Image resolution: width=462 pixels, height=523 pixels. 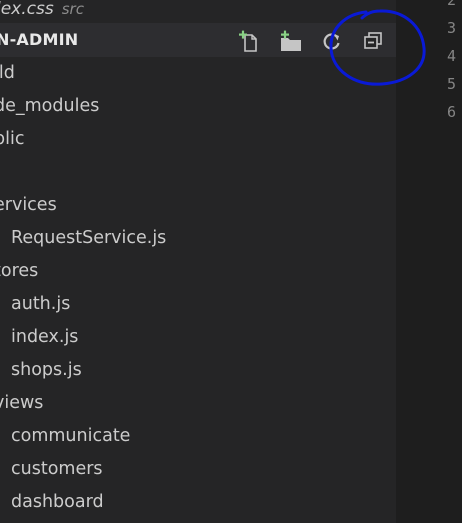 What do you see at coordinates (71, 436) in the screenshot?
I see `tree-item-label: communicate` at bounding box center [71, 436].